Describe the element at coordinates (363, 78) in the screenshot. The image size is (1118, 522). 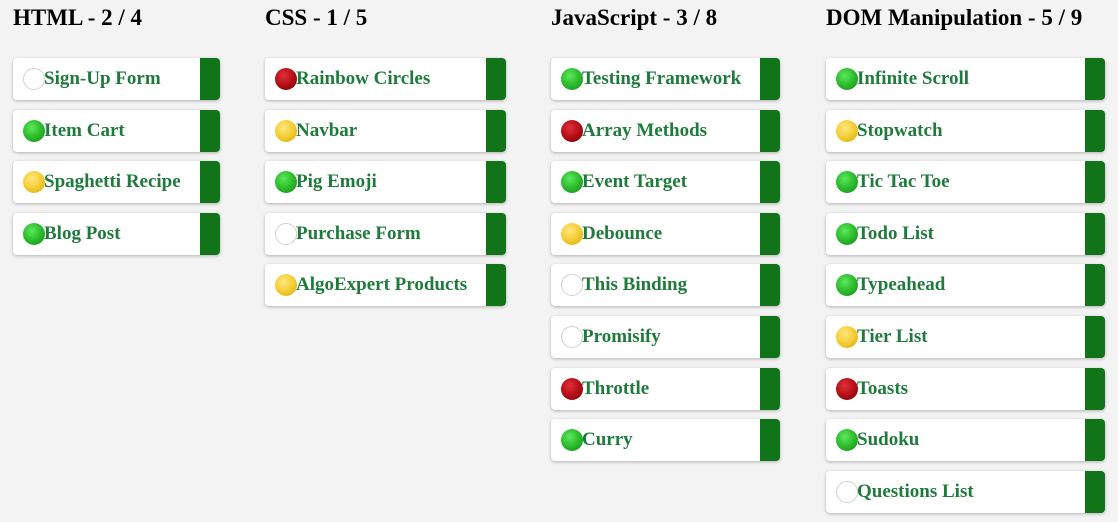
I see `question-name: Rainbow Circles` at that location.